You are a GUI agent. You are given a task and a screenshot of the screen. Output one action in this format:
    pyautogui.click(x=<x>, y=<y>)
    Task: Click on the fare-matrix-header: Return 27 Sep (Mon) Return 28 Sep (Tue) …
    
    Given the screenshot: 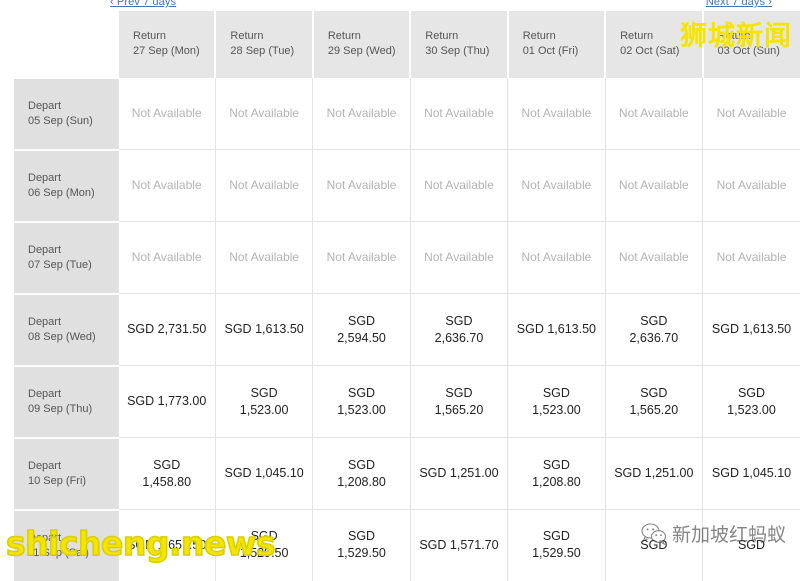 What is the action you would take?
    pyautogui.click(x=403, y=44)
    